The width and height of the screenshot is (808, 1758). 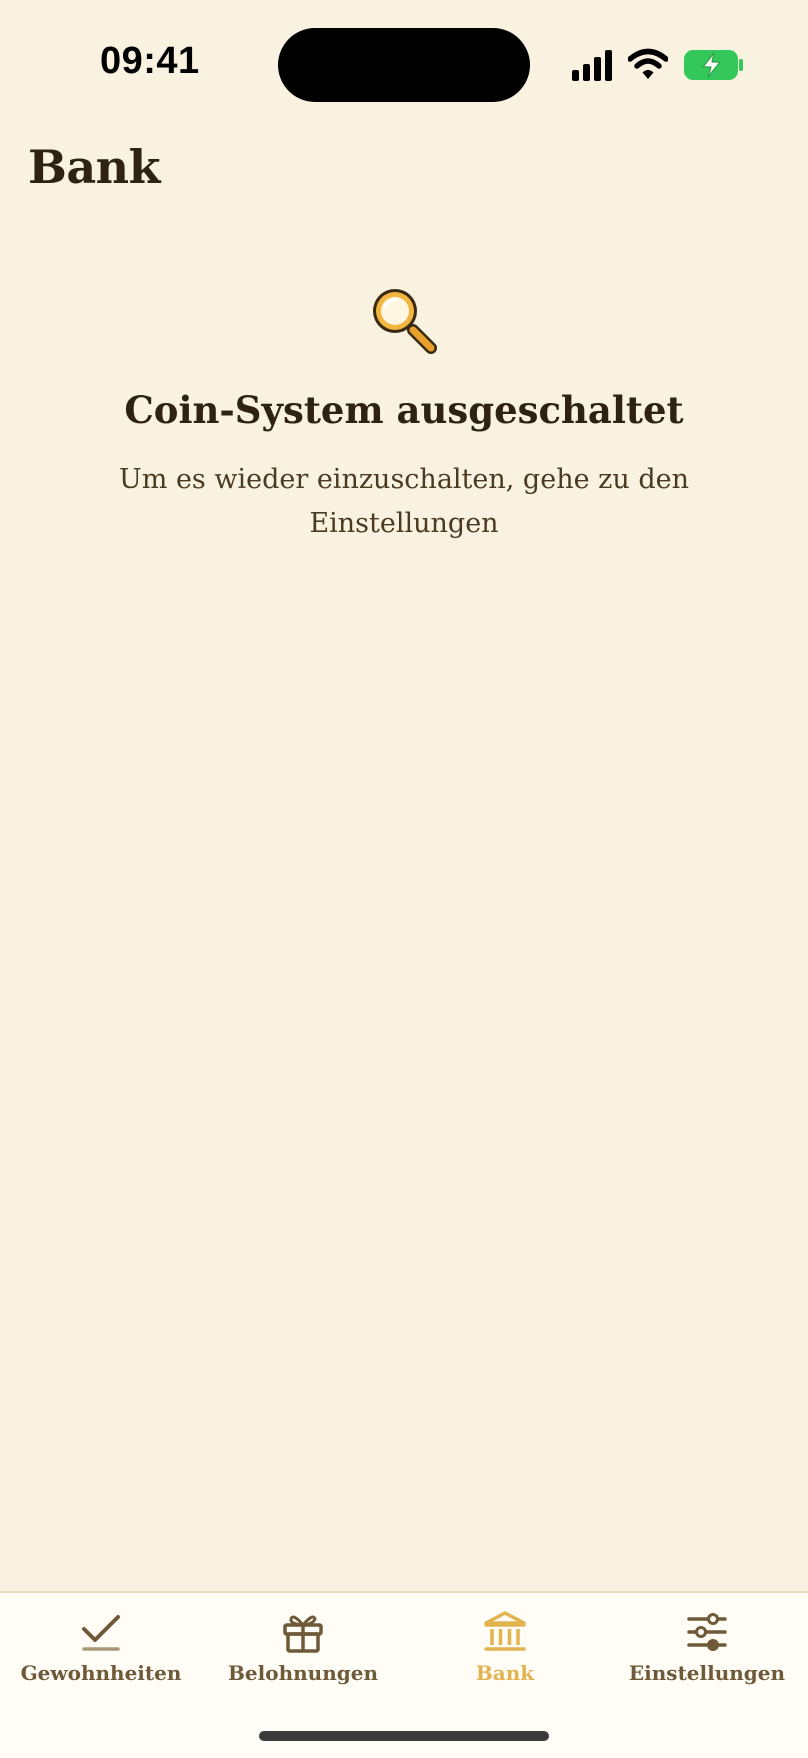 What do you see at coordinates (405, 321) in the screenshot?
I see `magnifying-glass-icon` at bounding box center [405, 321].